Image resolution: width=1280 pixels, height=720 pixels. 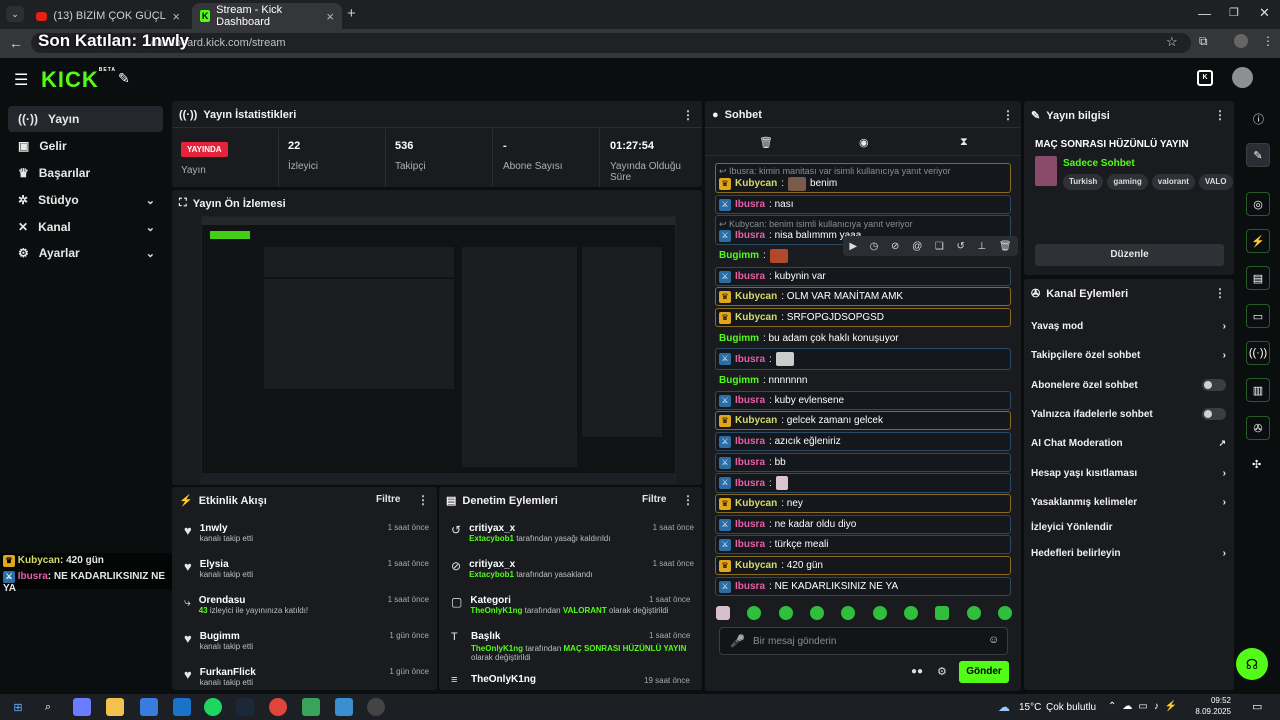 I want to click on chat-settings-icon: ⚙, so click(x=942, y=671).